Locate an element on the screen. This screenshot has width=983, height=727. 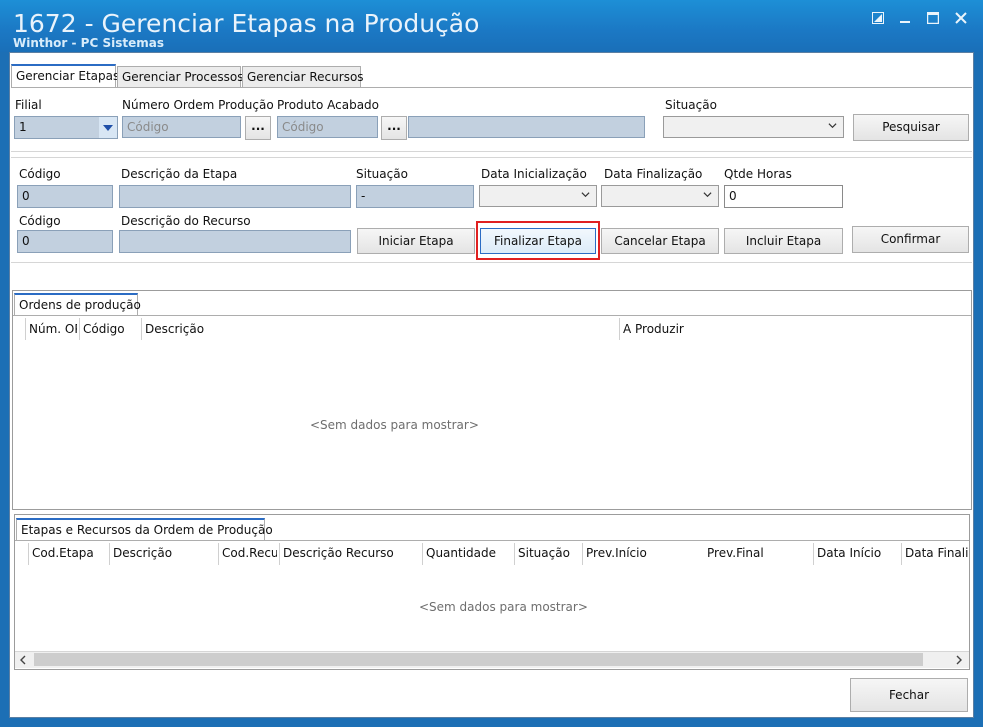
scroll-left-icon is located at coordinates (23, 660).